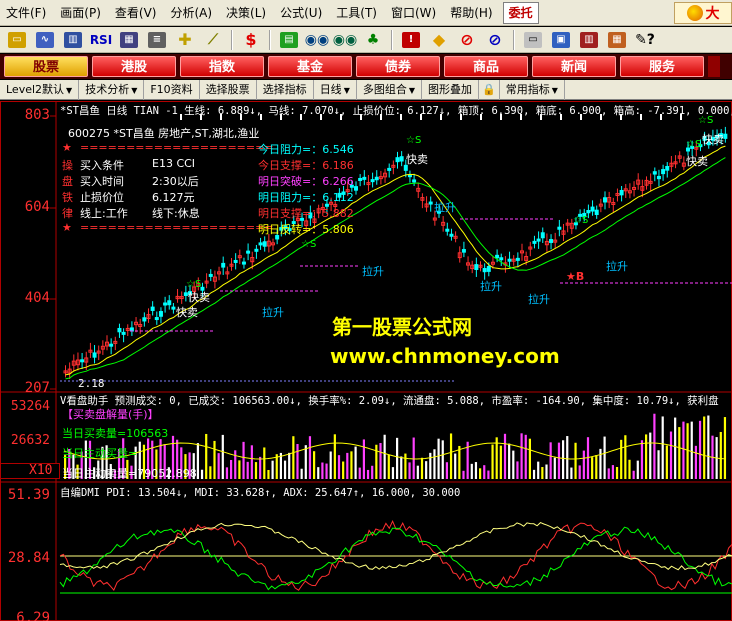  Describe the element at coordinates (37, 115) in the screenshot. I see `price-axis-label: 803` at that location.